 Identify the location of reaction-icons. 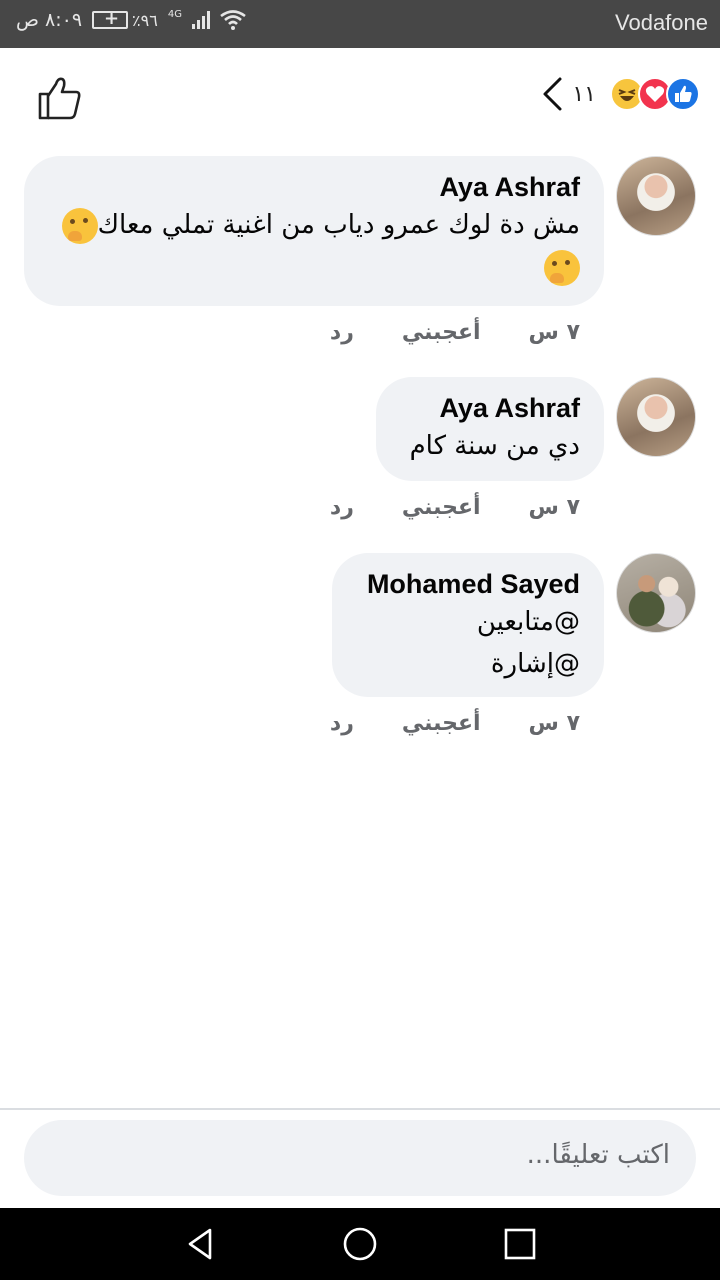
(655, 94).